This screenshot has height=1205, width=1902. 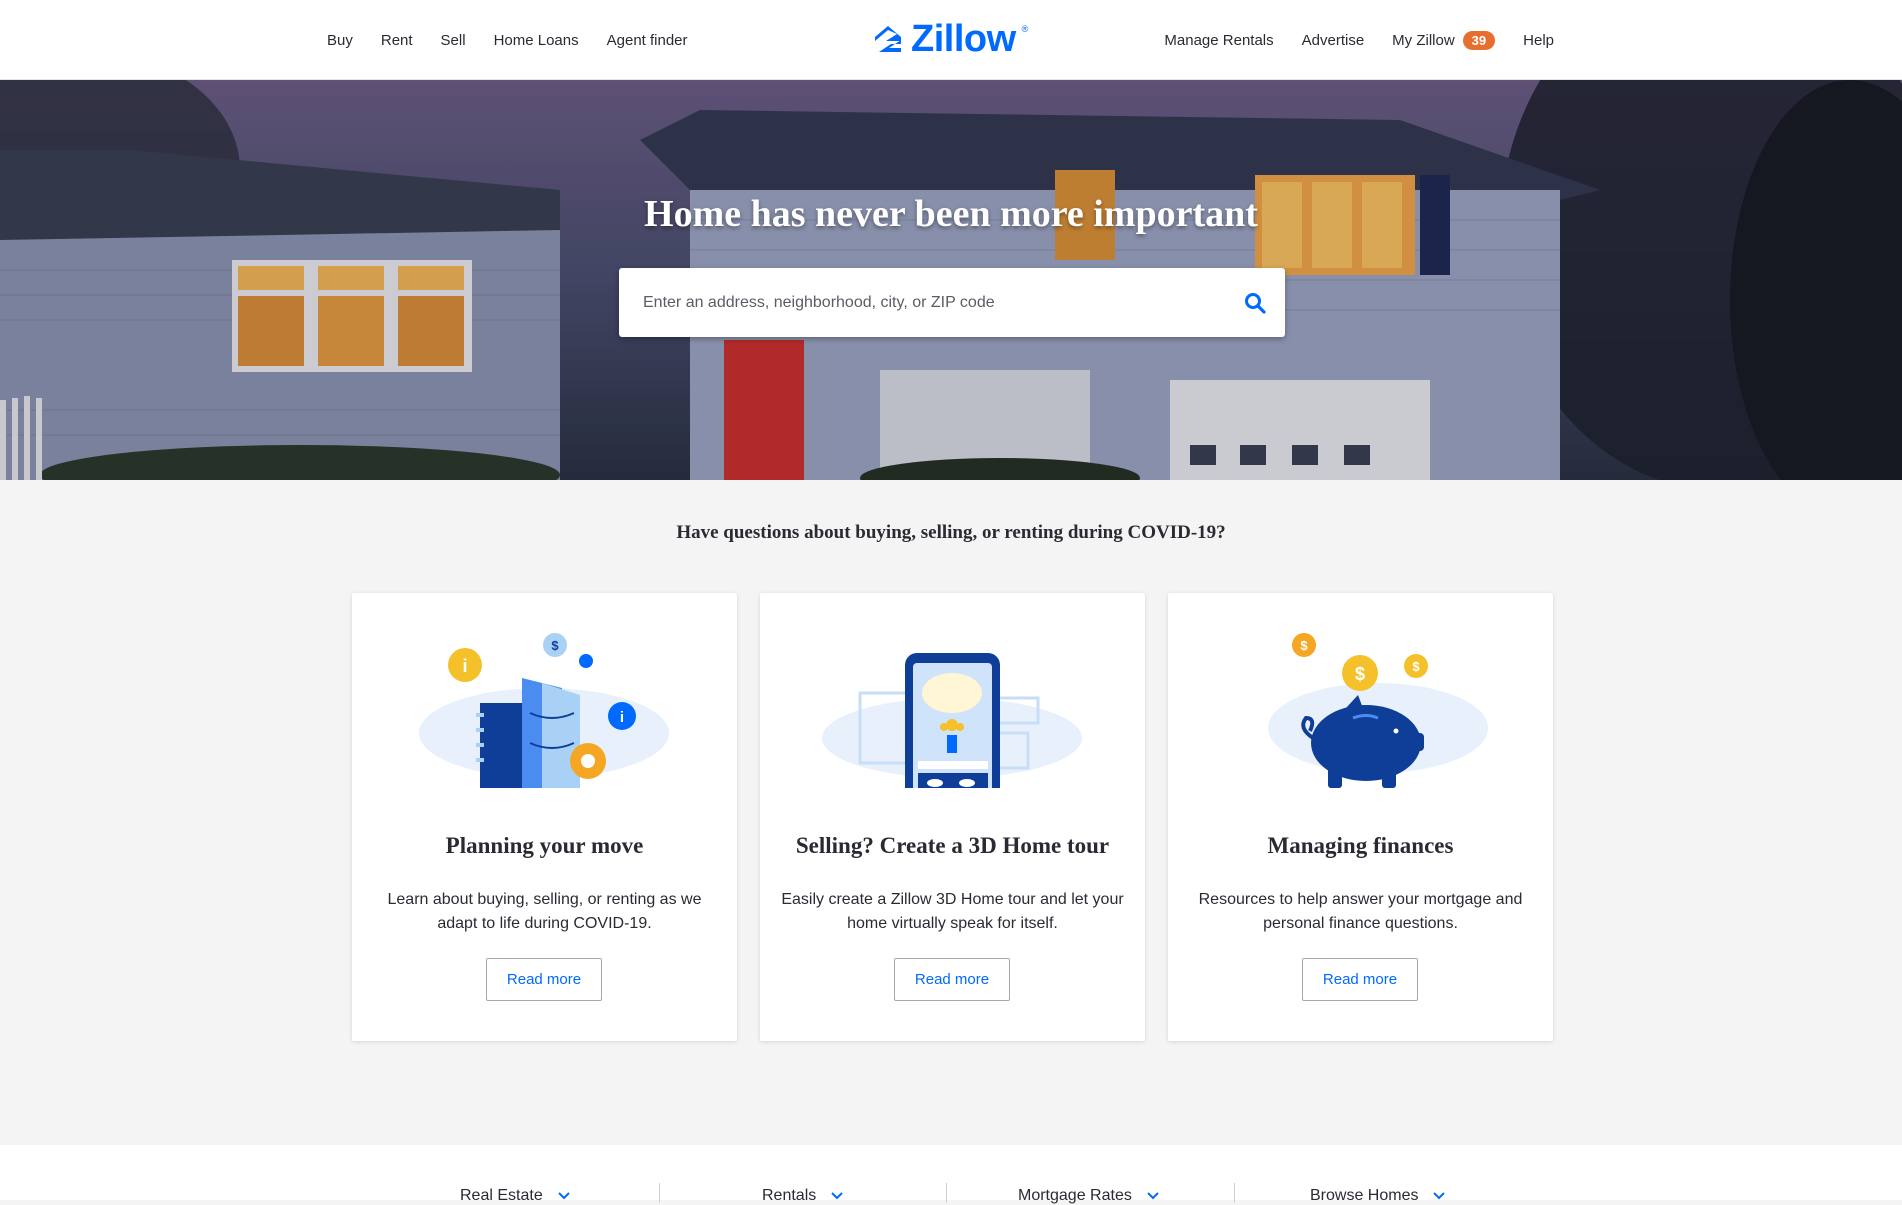 What do you see at coordinates (1360, 845) in the screenshot?
I see `card-title: Managing finances` at bounding box center [1360, 845].